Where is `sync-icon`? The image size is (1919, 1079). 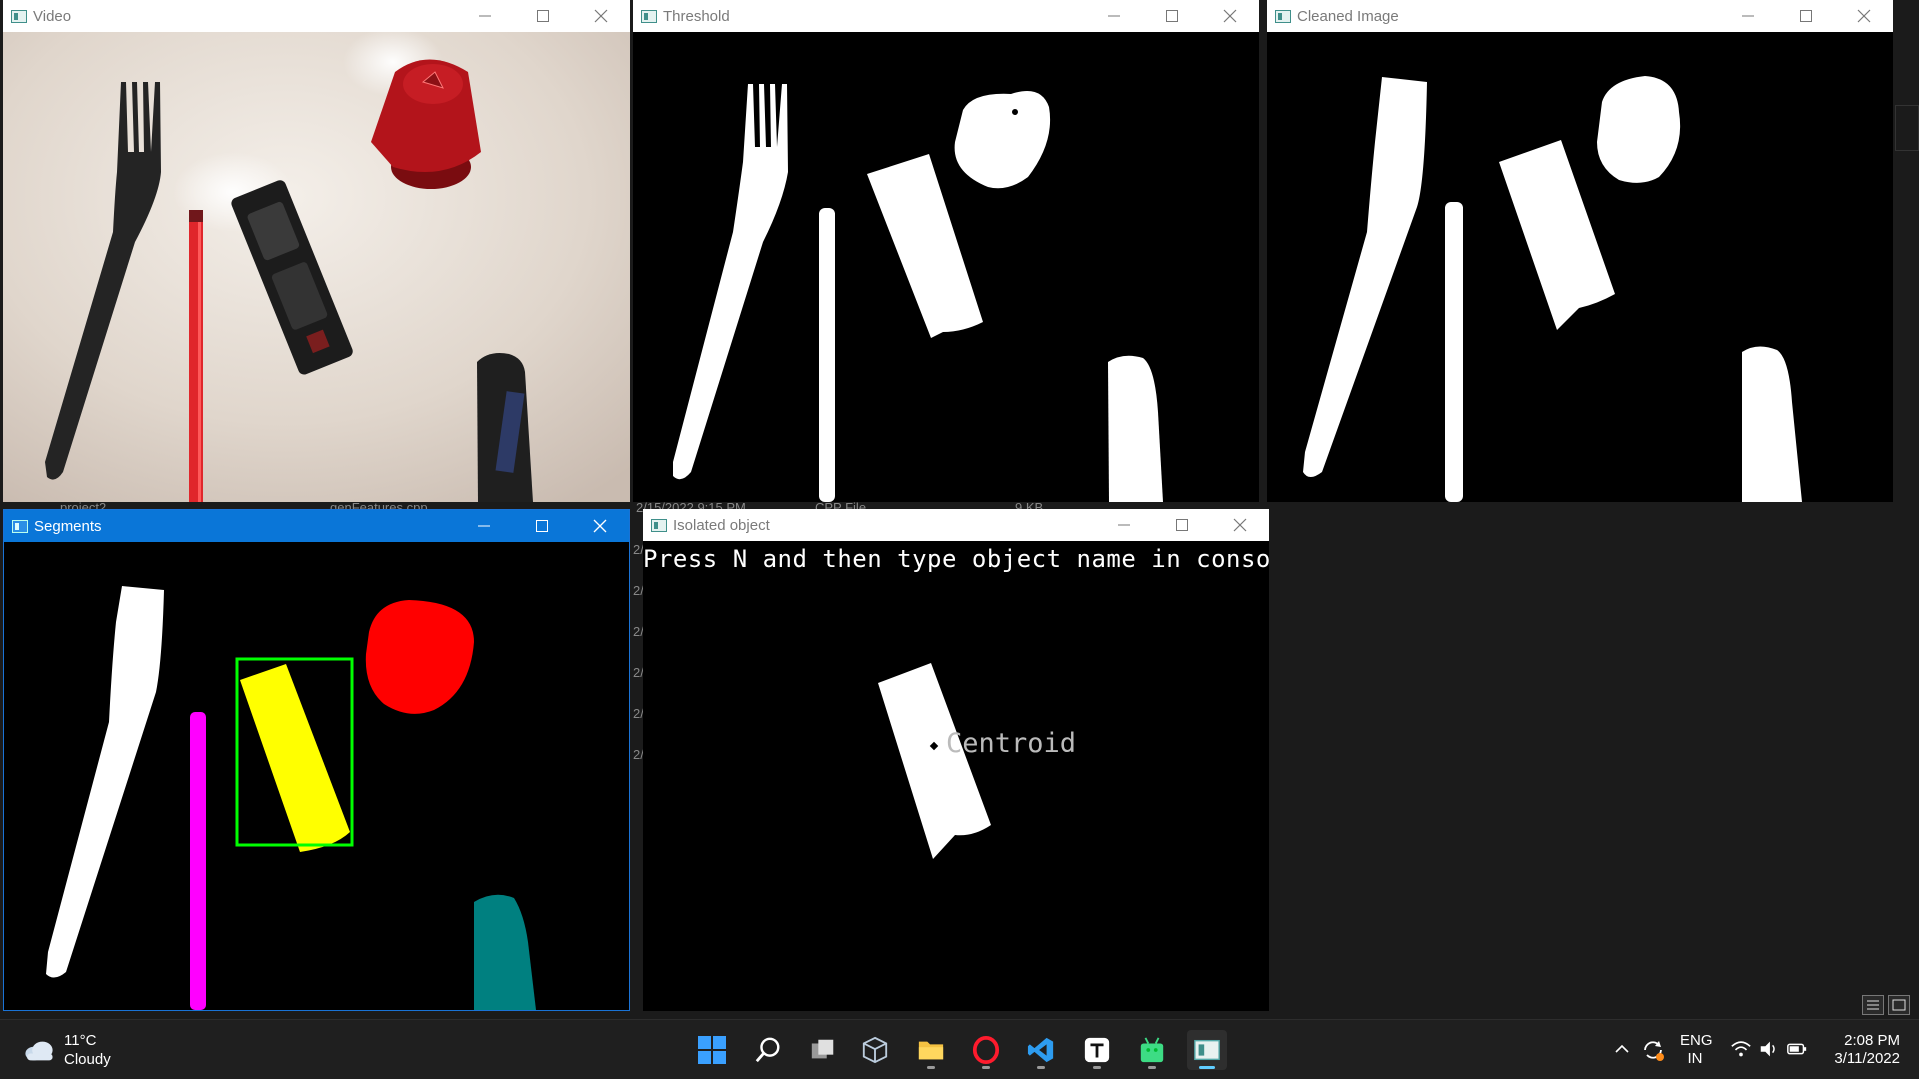 sync-icon is located at coordinates (1654, 1051).